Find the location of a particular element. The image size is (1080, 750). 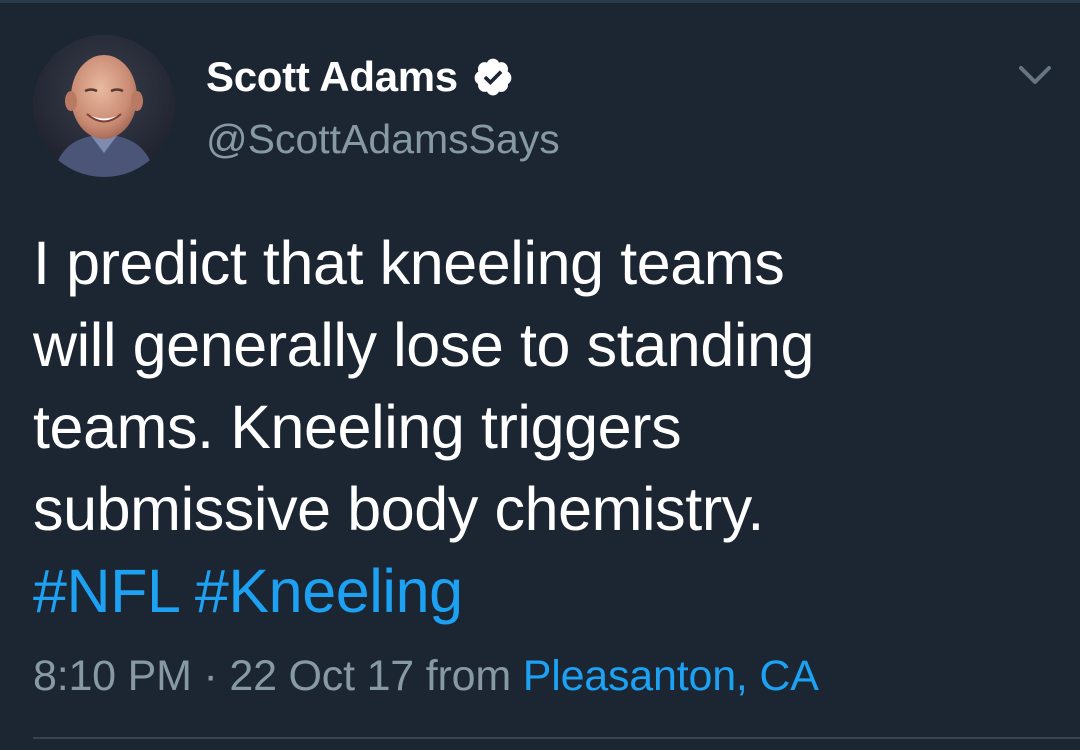

avatar-photo is located at coordinates (104, 106).